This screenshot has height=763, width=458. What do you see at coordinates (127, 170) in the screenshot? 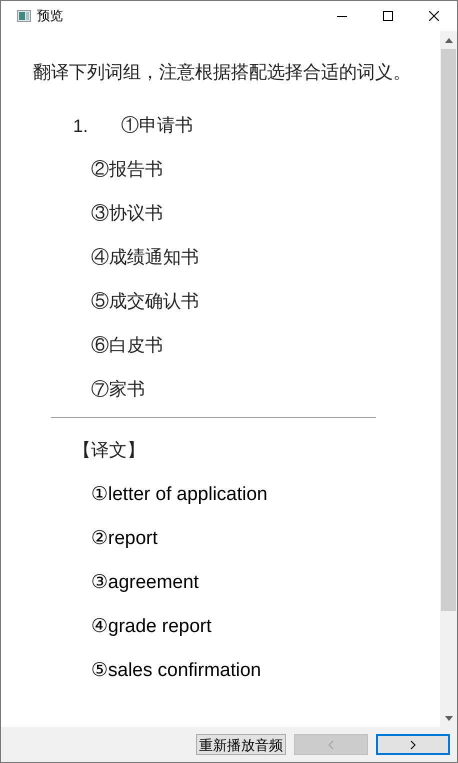
I see `word-item: ②报告书` at bounding box center [127, 170].